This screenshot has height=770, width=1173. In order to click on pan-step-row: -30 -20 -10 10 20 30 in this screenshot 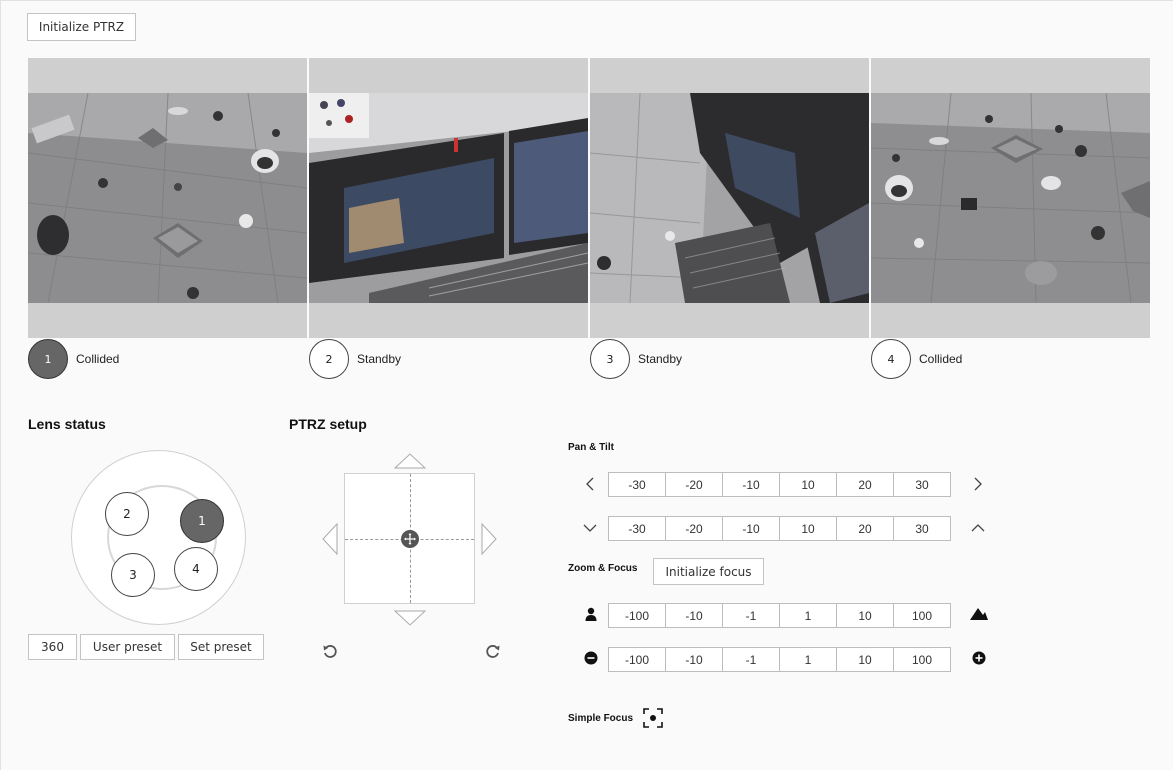, I will do `click(779, 484)`.